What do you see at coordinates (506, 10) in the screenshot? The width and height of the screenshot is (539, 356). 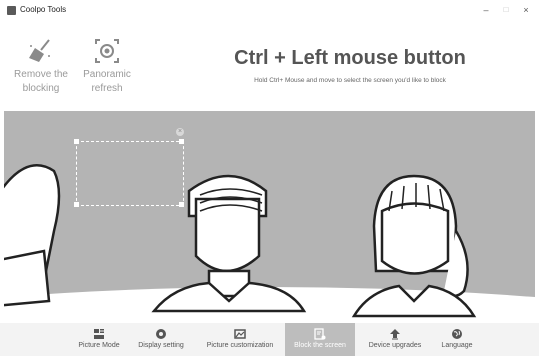 I see `maximize-button: □` at bounding box center [506, 10].